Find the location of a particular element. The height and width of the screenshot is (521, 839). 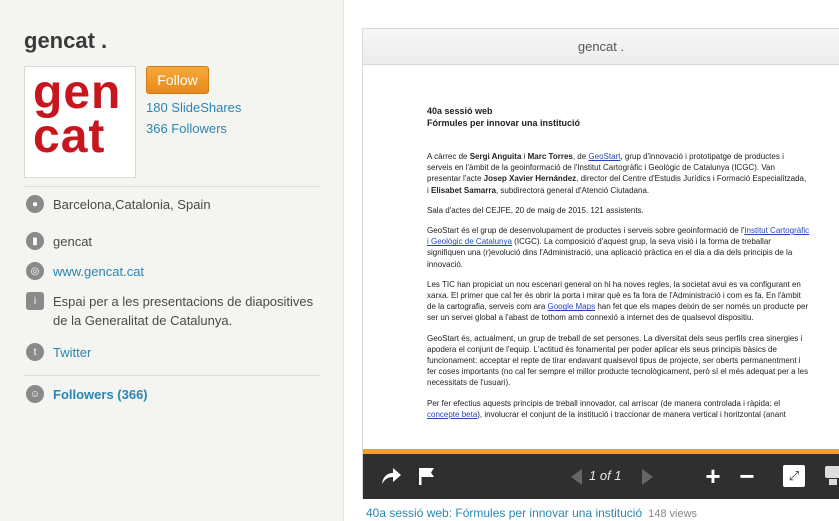

page-indicator: 1 of 1 is located at coordinates (605, 475).